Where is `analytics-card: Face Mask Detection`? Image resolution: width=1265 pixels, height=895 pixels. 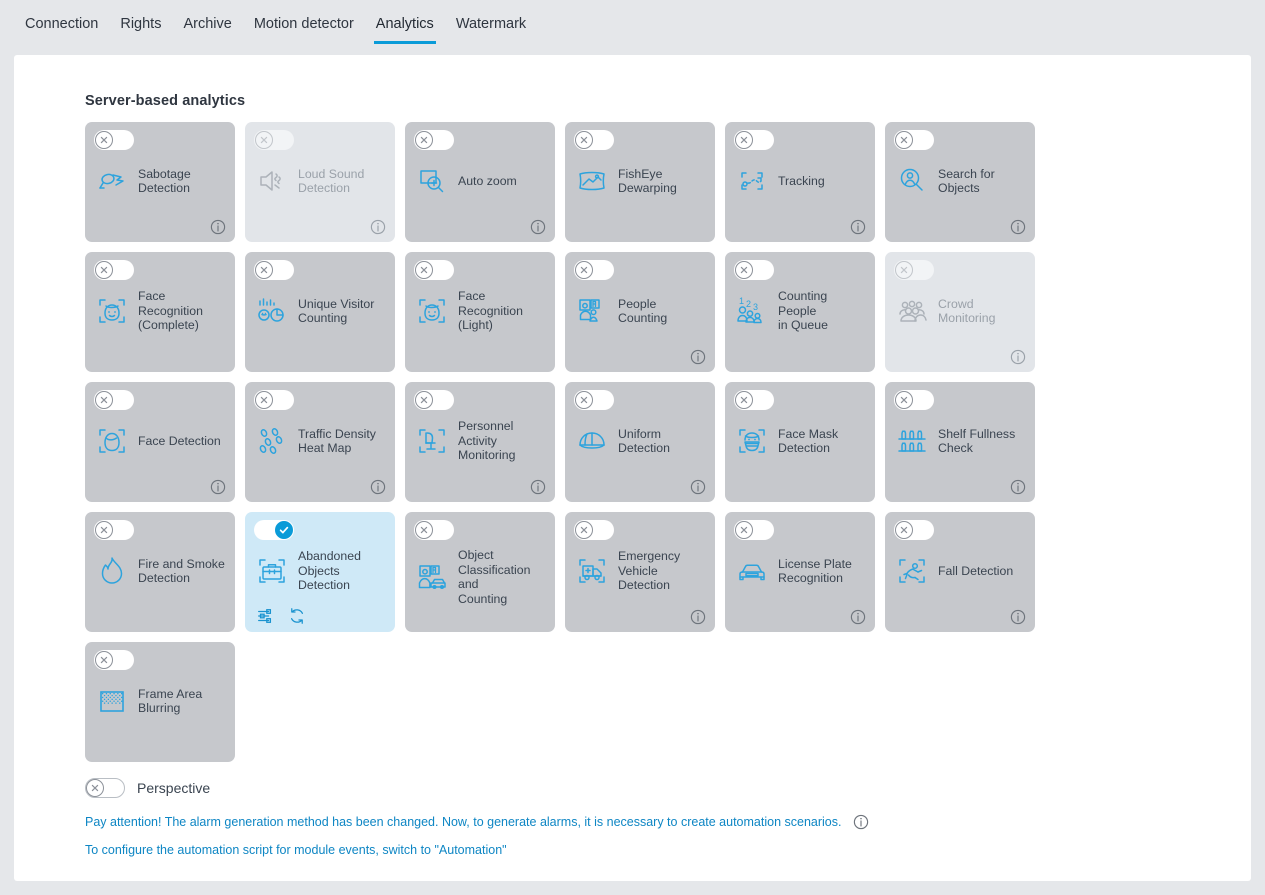 analytics-card: Face Mask Detection is located at coordinates (800, 442).